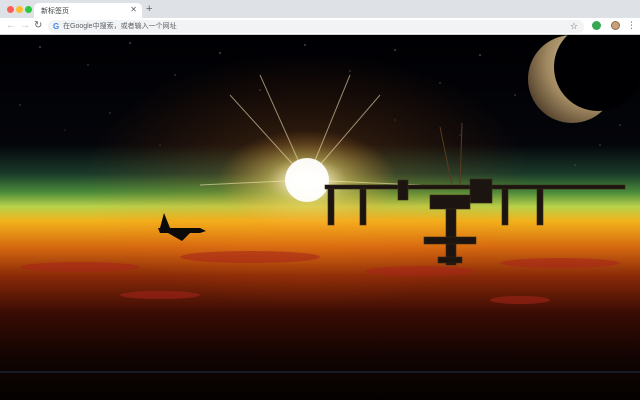 This screenshot has width=640, height=400. Describe the element at coordinates (28, 9) in the screenshot. I see `window-maximize-button` at that location.